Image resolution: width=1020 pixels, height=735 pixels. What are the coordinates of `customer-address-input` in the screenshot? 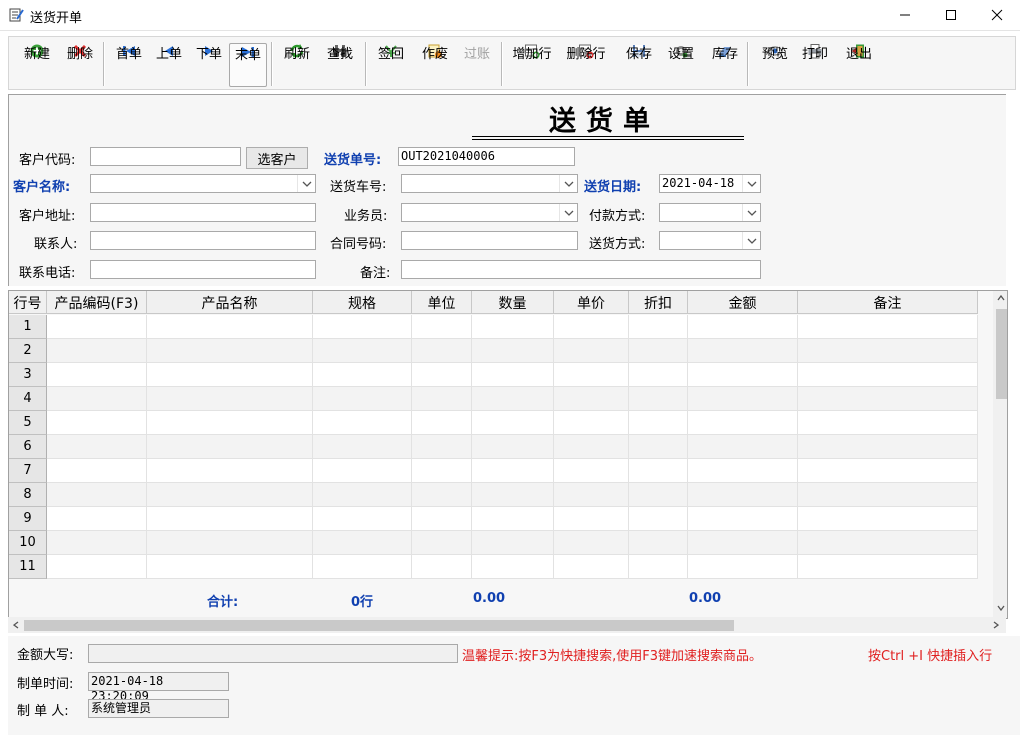 It's located at (203, 212).